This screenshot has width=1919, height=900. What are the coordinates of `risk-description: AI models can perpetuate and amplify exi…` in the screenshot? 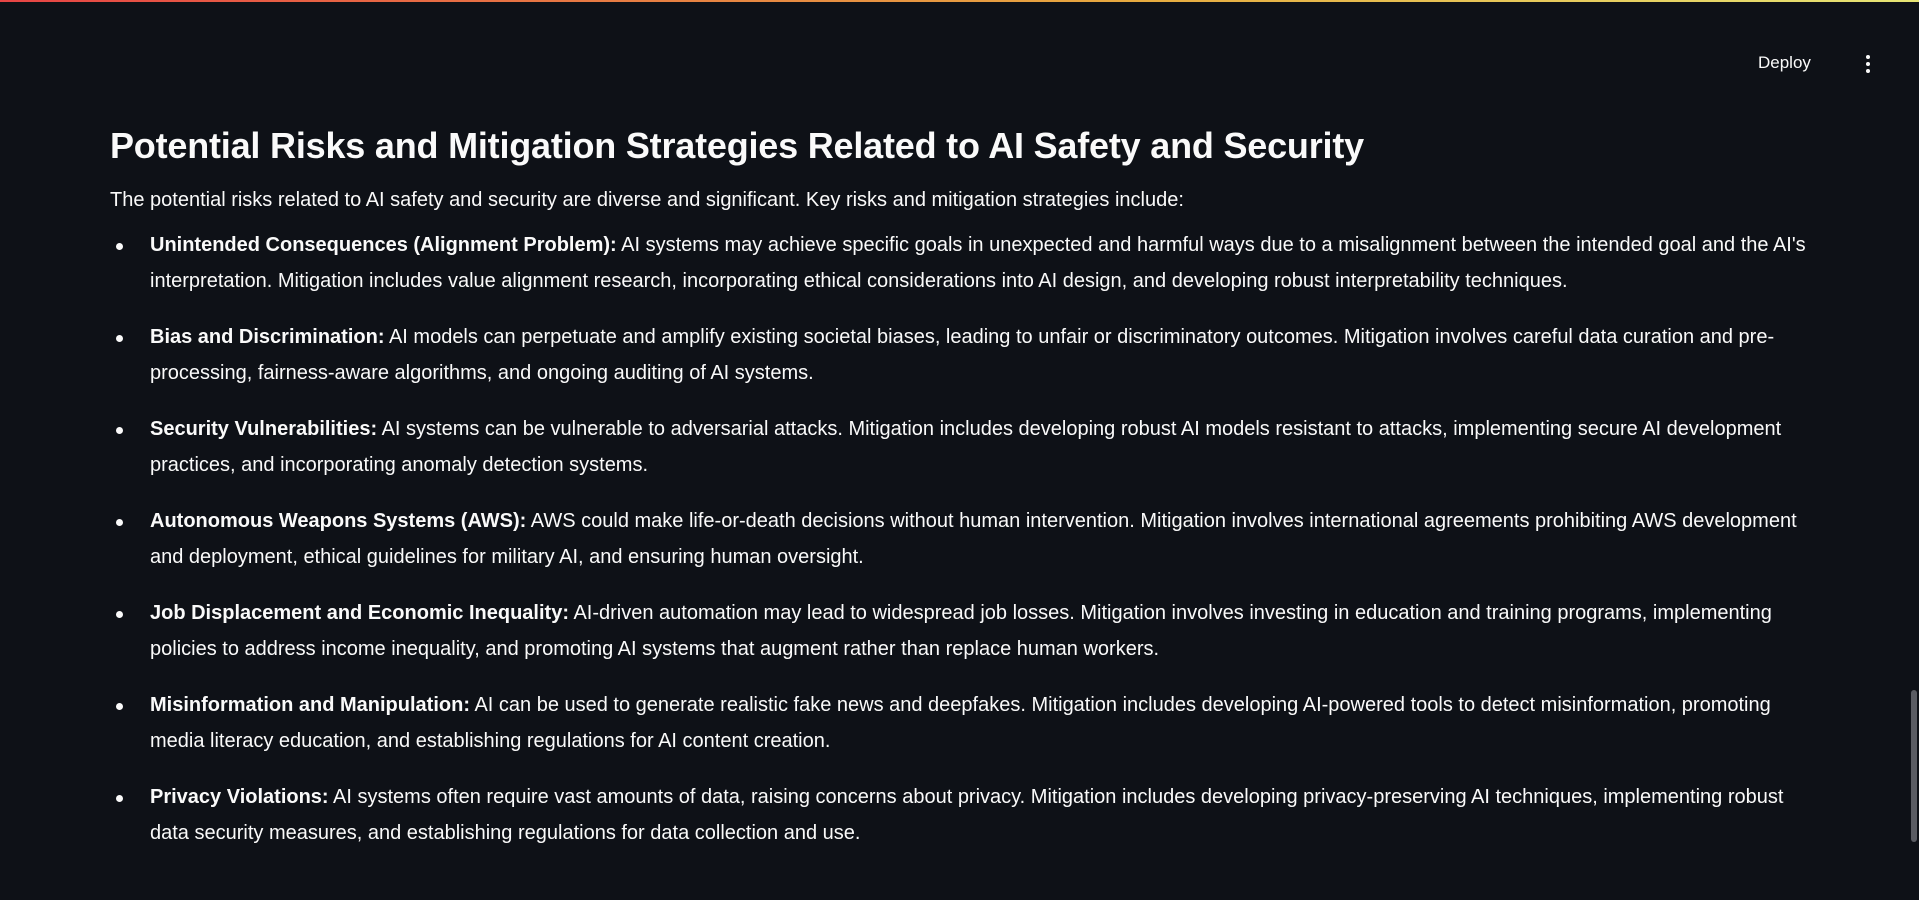 It's located at (962, 355).